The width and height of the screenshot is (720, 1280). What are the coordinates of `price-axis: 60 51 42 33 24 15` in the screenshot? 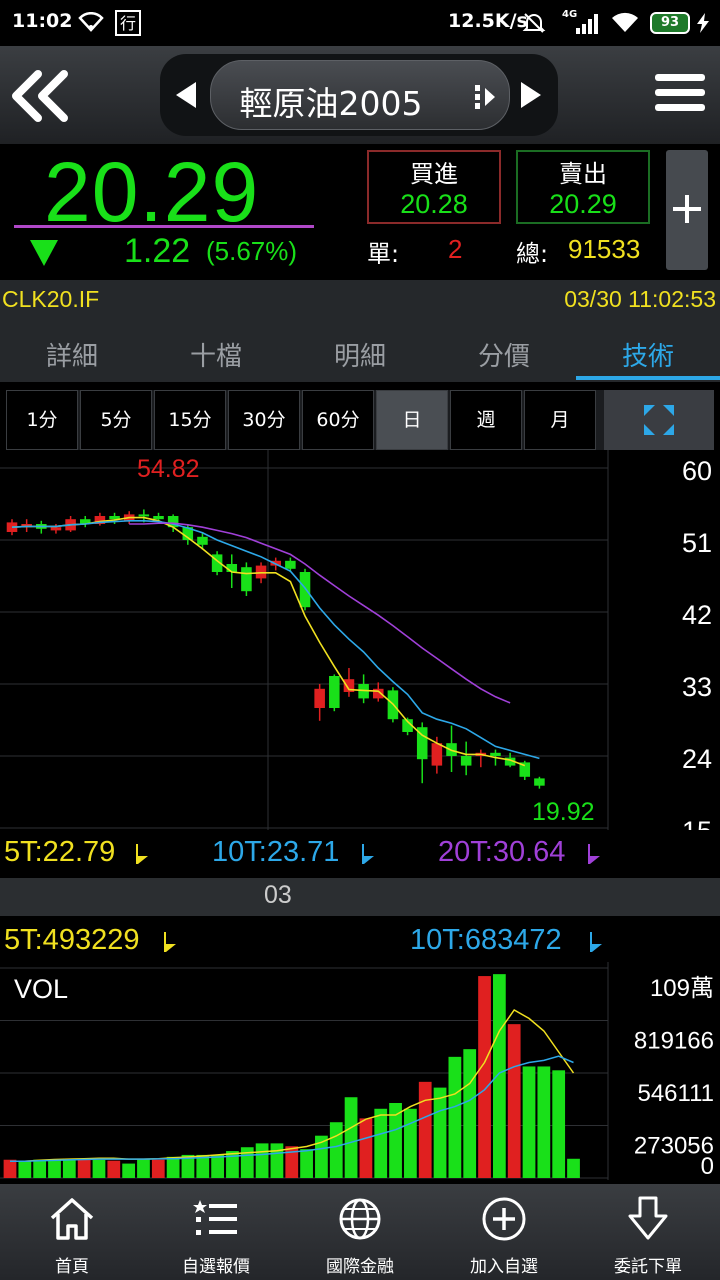 It's located at (697, 643).